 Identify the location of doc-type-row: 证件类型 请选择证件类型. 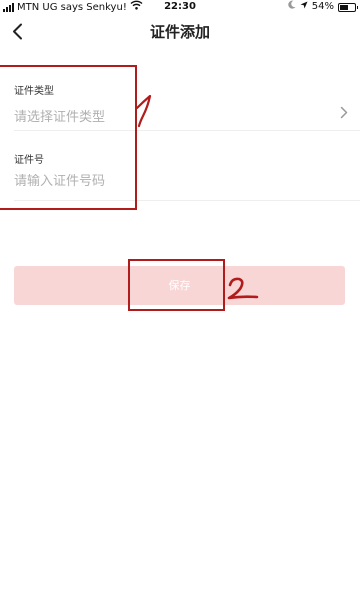
(187, 98).